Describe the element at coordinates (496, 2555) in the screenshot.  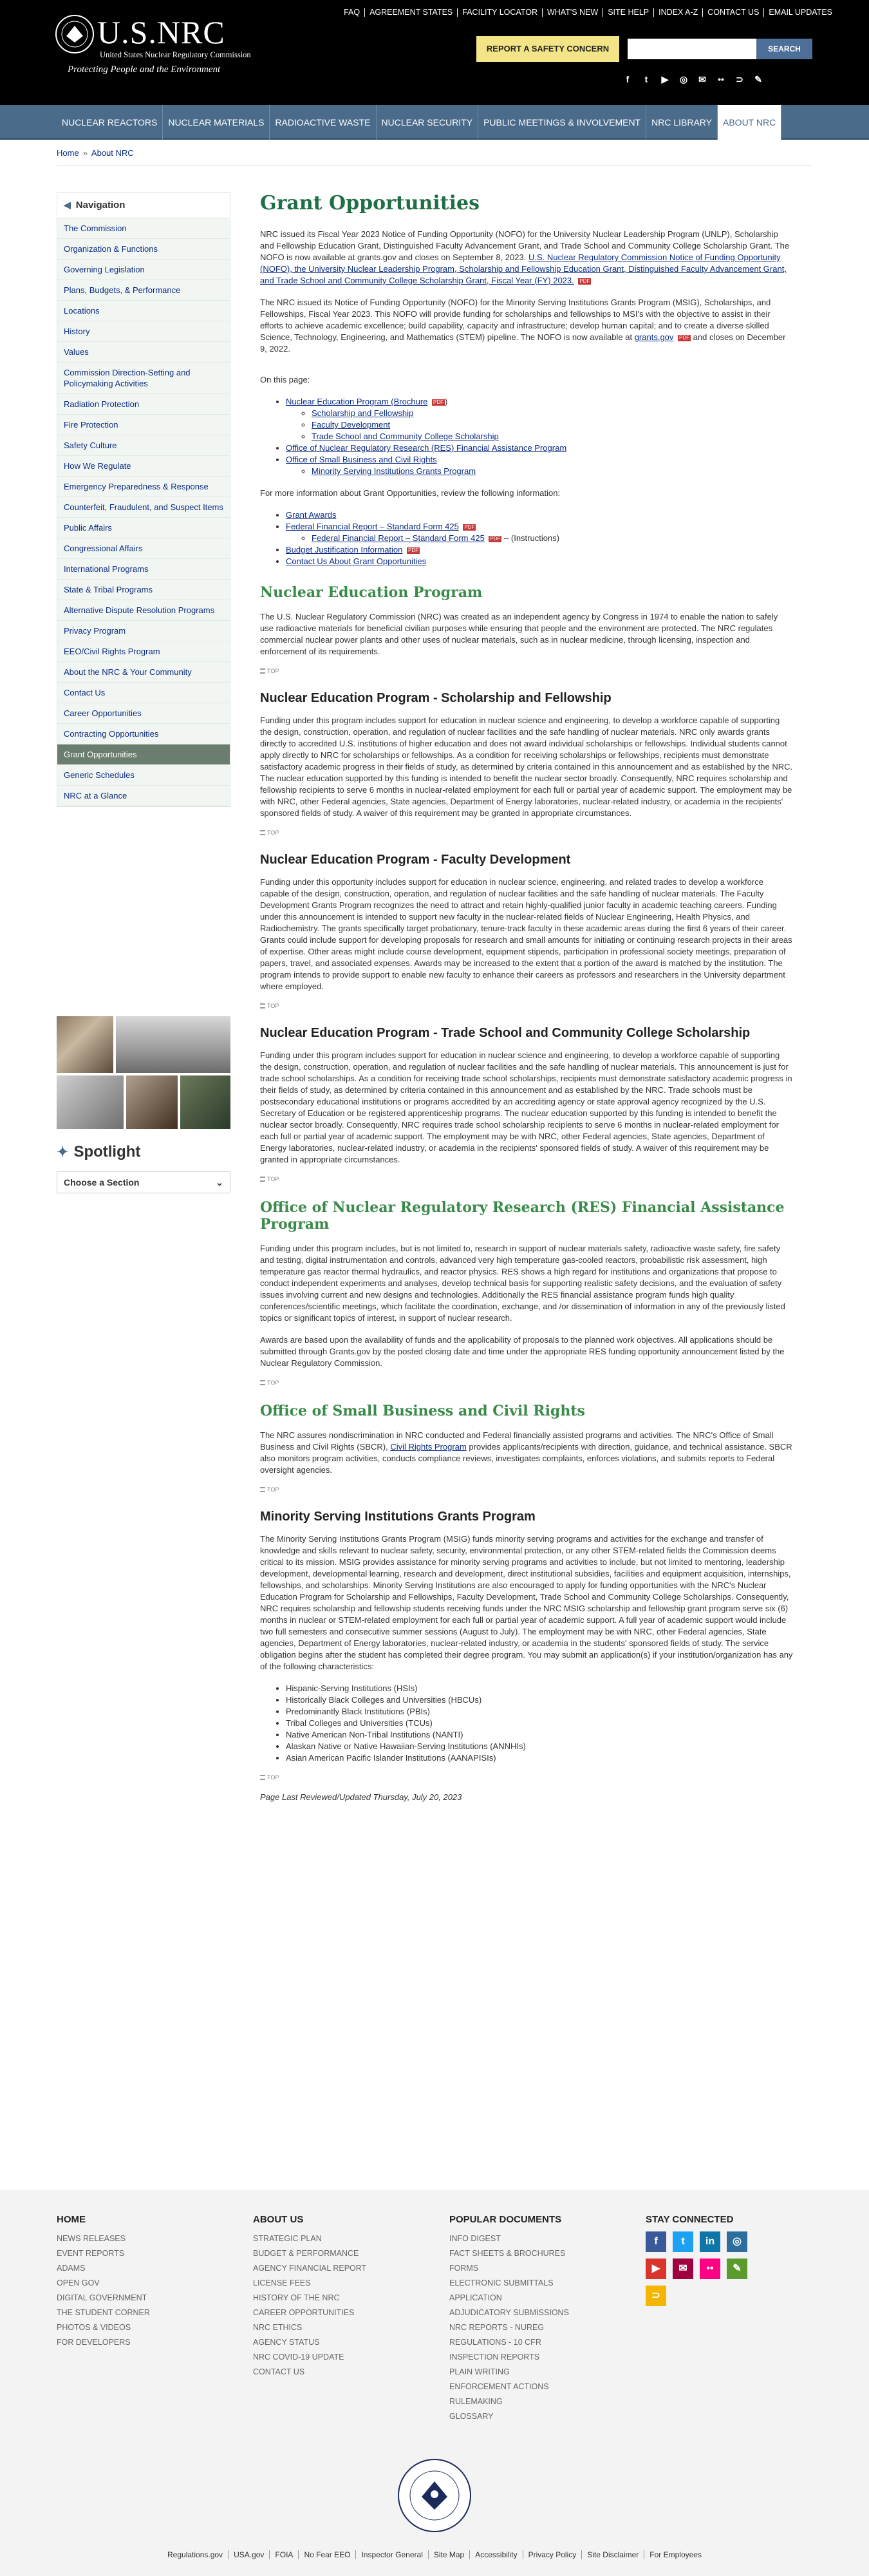
I see `footer-bottom-link-accessibility: Accessibility` at that location.